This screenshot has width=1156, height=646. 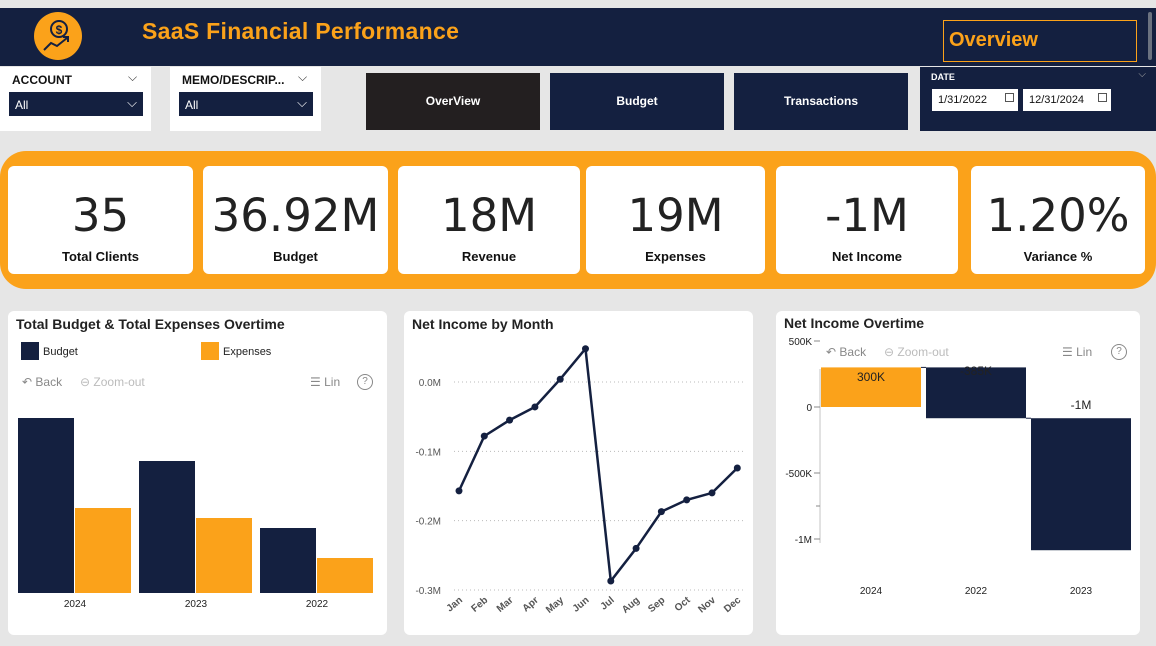 I want to click on finance-logo-icon: $, so click(x=58, y=36).